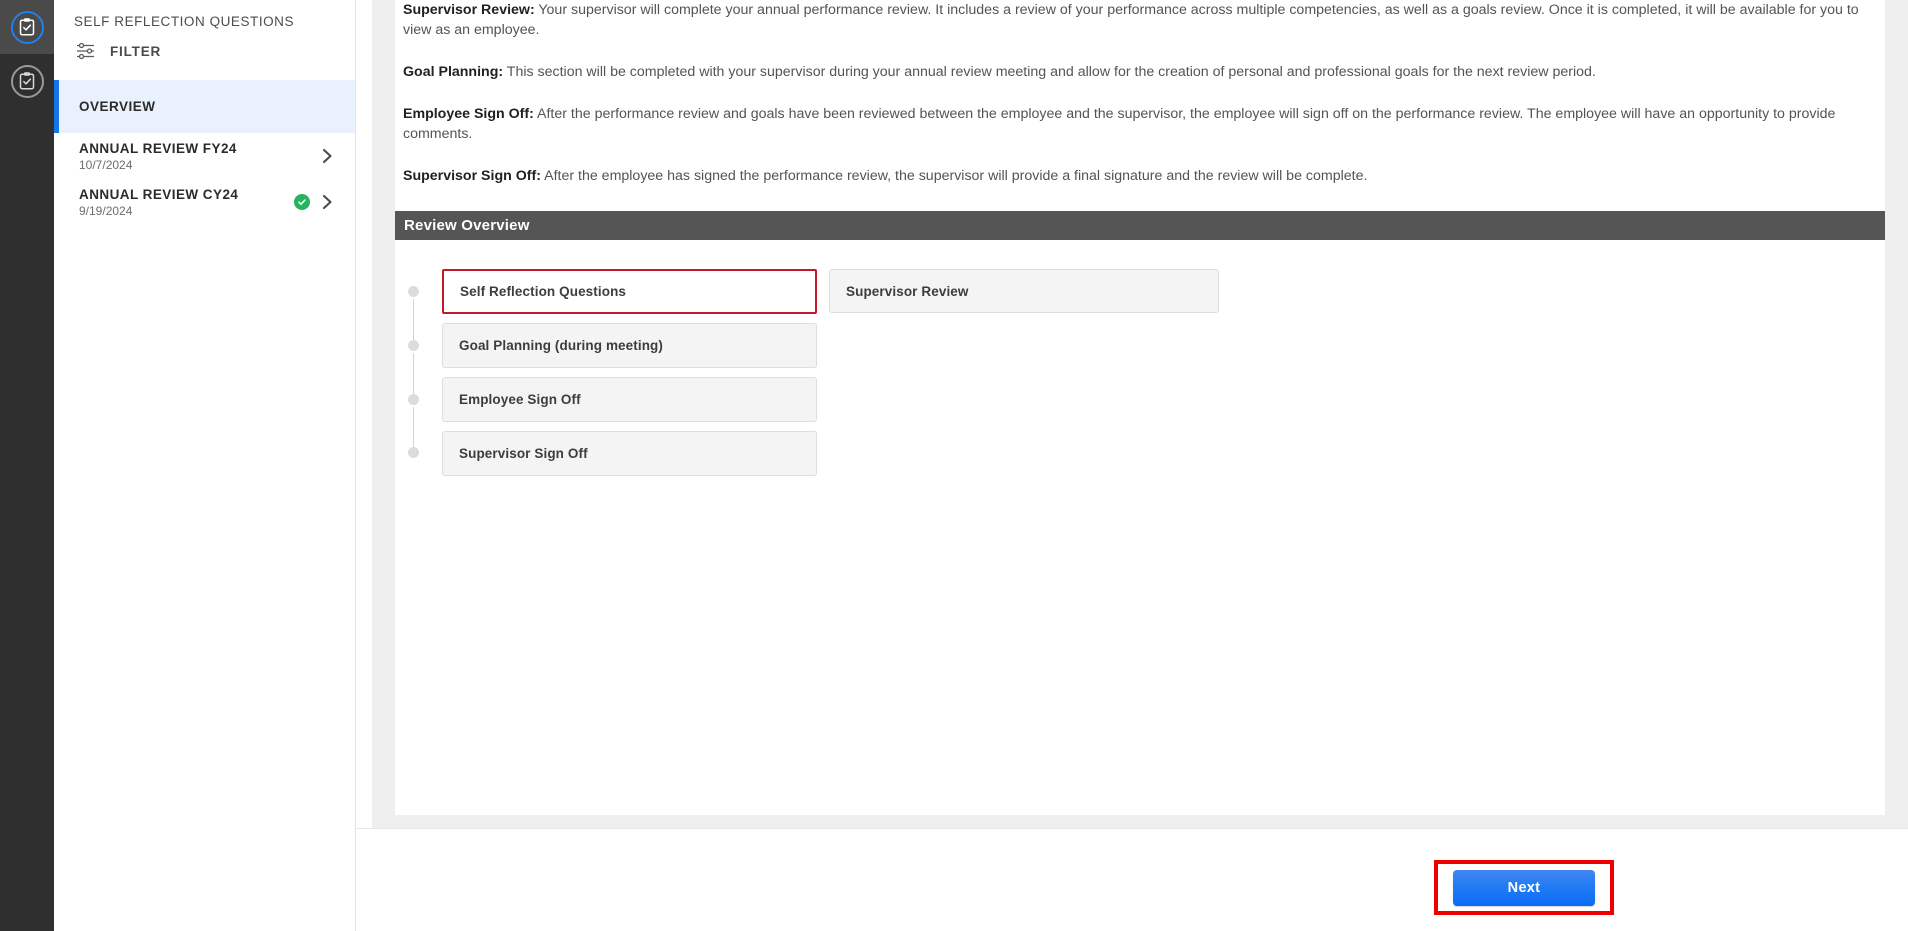  I want to click on footer-bar: Next, so click(1132, 879).